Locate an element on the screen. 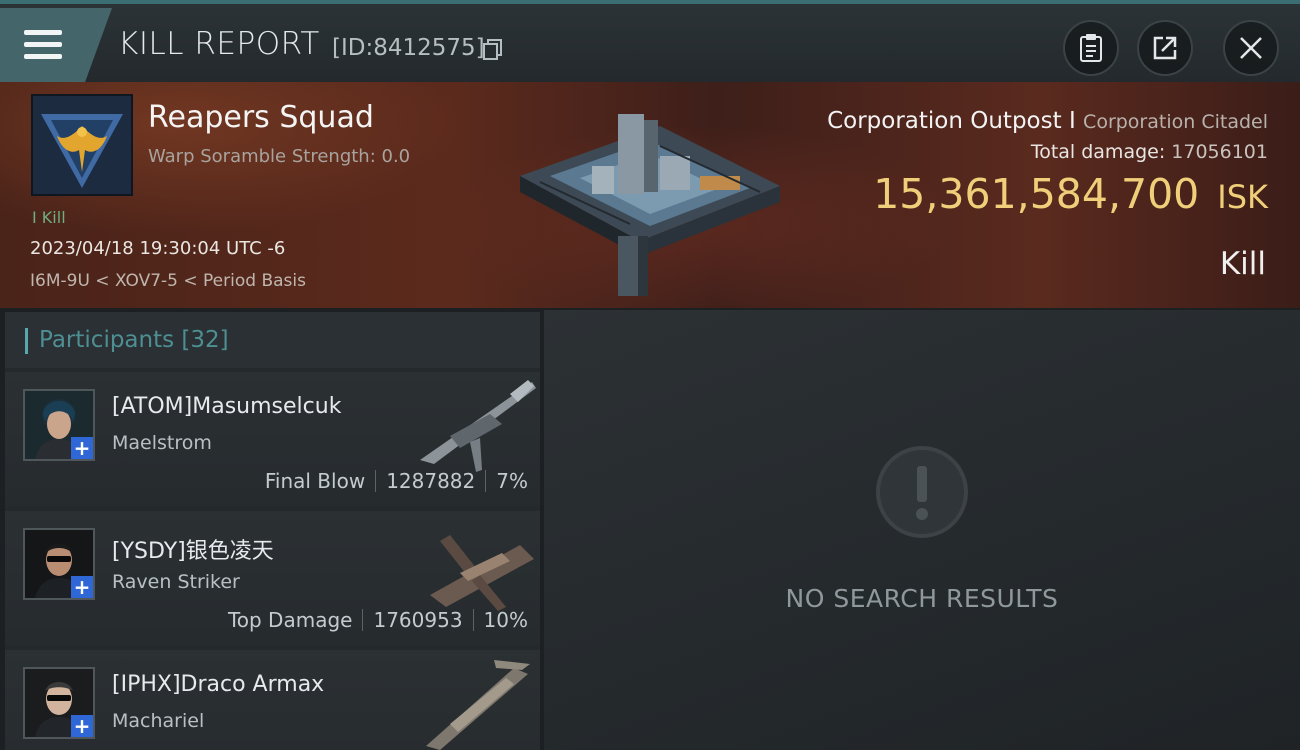  victim-name: Reapers Squad is located at coordinates (261, 117).